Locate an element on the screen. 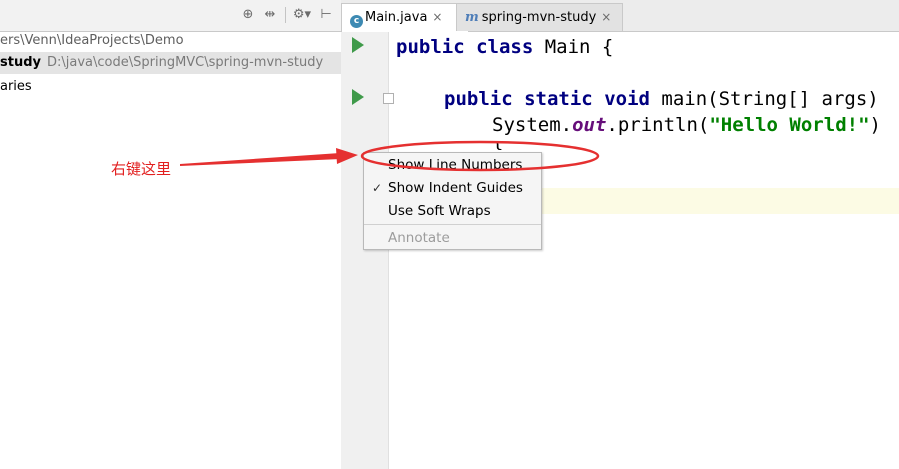  keyword: class is located at coordinates (505, 47).